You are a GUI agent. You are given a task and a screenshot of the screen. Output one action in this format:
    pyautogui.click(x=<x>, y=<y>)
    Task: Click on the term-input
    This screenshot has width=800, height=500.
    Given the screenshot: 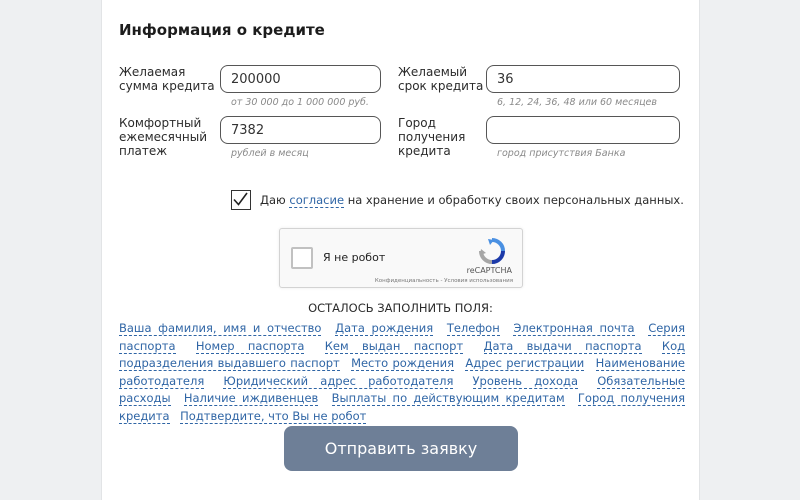 What is the action you would take?
    pyautogui.click(x=583, y=79)
    